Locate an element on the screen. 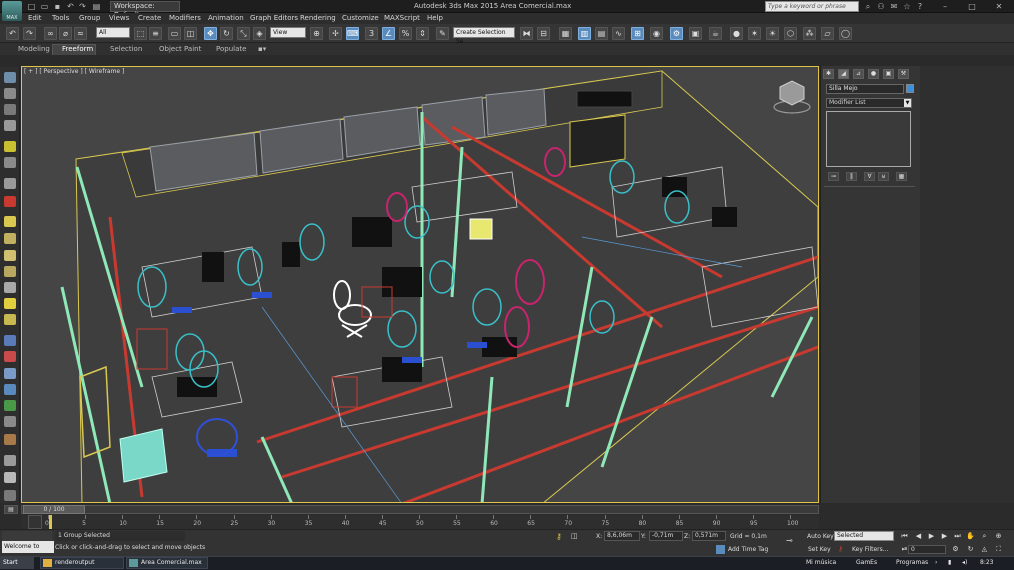 The width and height of the screenshot is (1014, 570). select-by-name-icon: ≡ is located at coordinates (155, 33).